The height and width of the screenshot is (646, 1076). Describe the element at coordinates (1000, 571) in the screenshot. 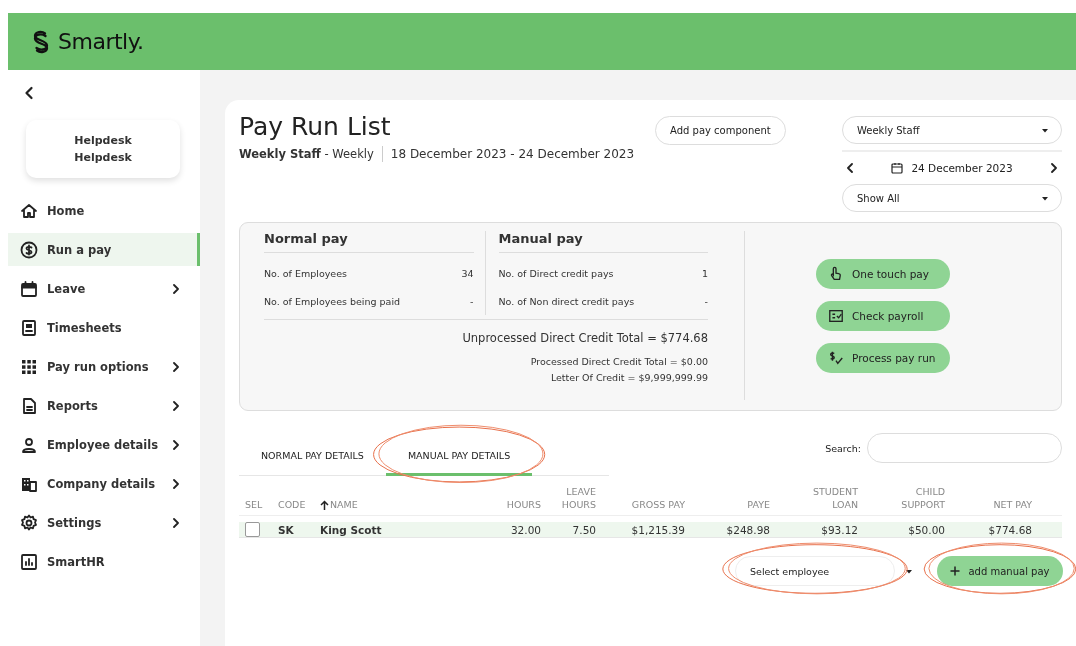

I see `add-manual-pay-button: add manual pay` at that location.